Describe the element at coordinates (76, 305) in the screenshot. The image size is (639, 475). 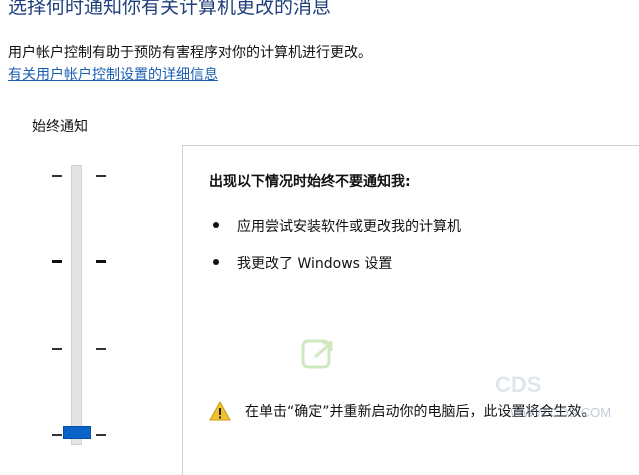
I see `slider-track` at that location.